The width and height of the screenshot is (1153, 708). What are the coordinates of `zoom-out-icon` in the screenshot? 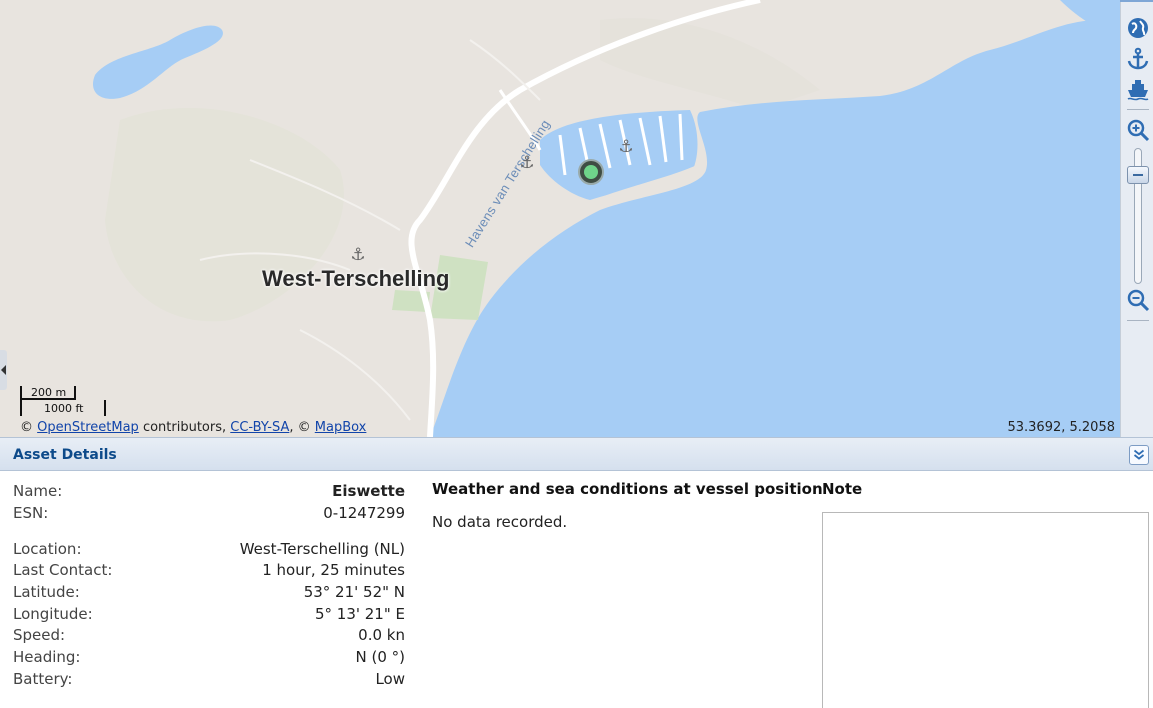 It's located at (1138, 300).